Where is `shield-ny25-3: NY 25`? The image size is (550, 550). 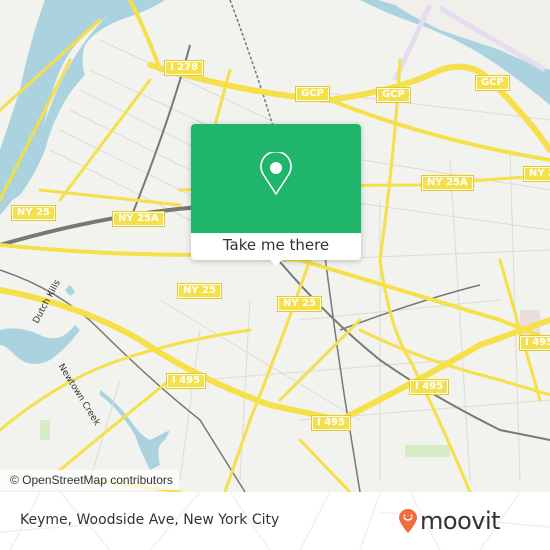 shield-ny25-3: NY 25 is located at coordinates (299, 304).